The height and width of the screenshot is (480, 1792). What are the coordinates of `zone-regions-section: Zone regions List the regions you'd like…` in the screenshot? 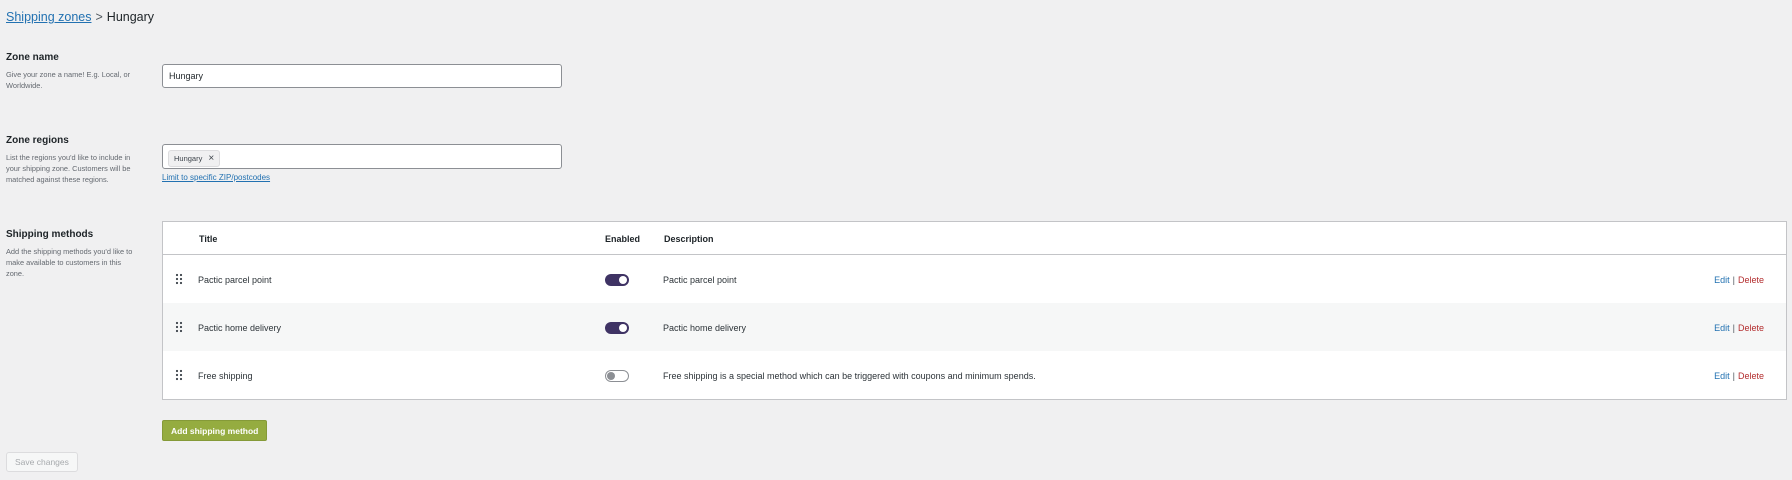 It's located at (73, 160).